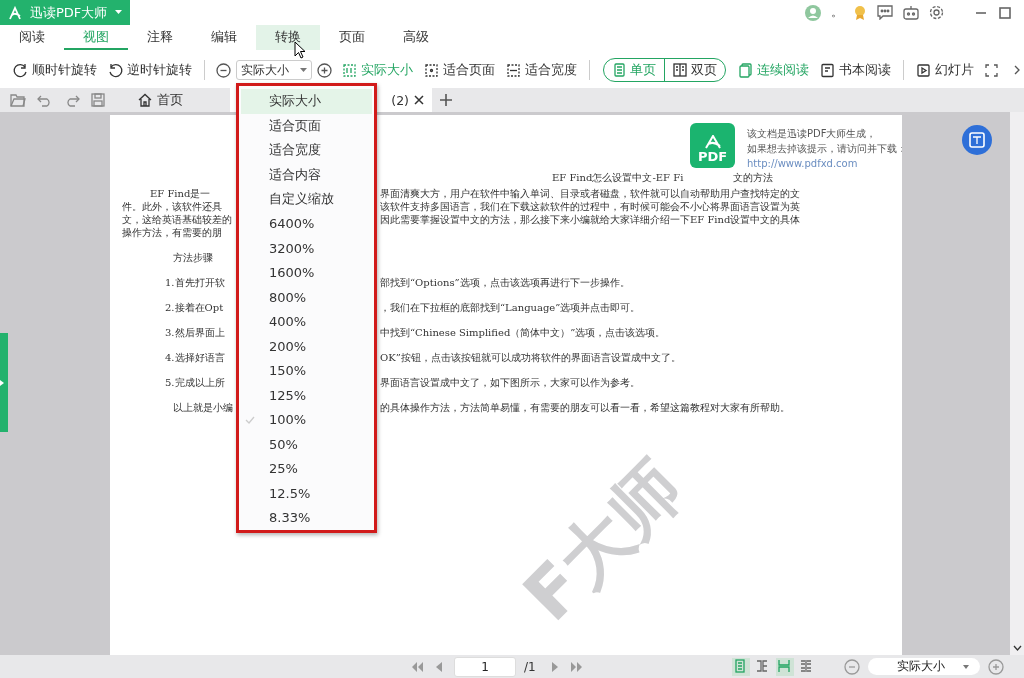 Image resolution: width=1024 pixels, height=678 pixels. What do you see at coordinates (885, 12) in the screenshot?
I see `chat-icon` at bounding box center [885, 12].